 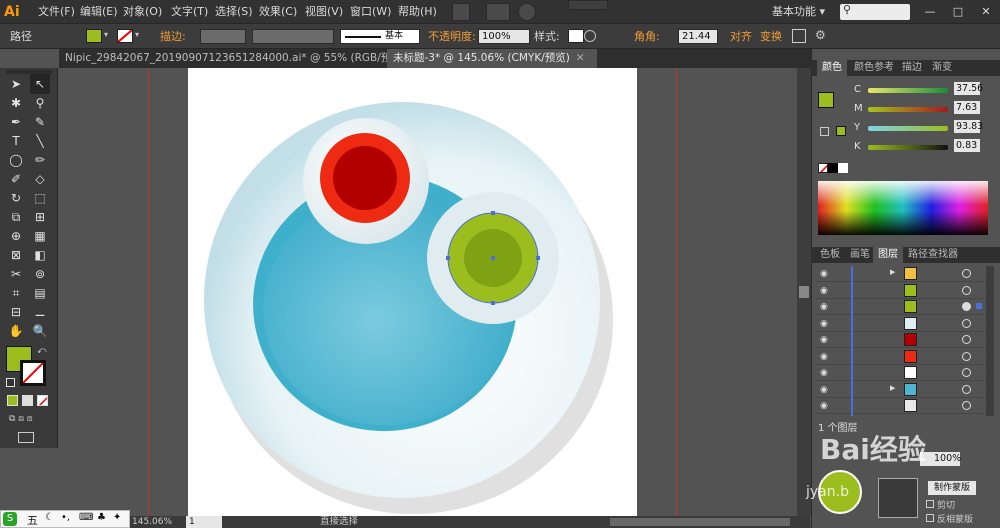 What do you see at coordinates (804, 292) in the screenshot?
I see `vertical-scroll-thumb` at bounding box center [804, 292].